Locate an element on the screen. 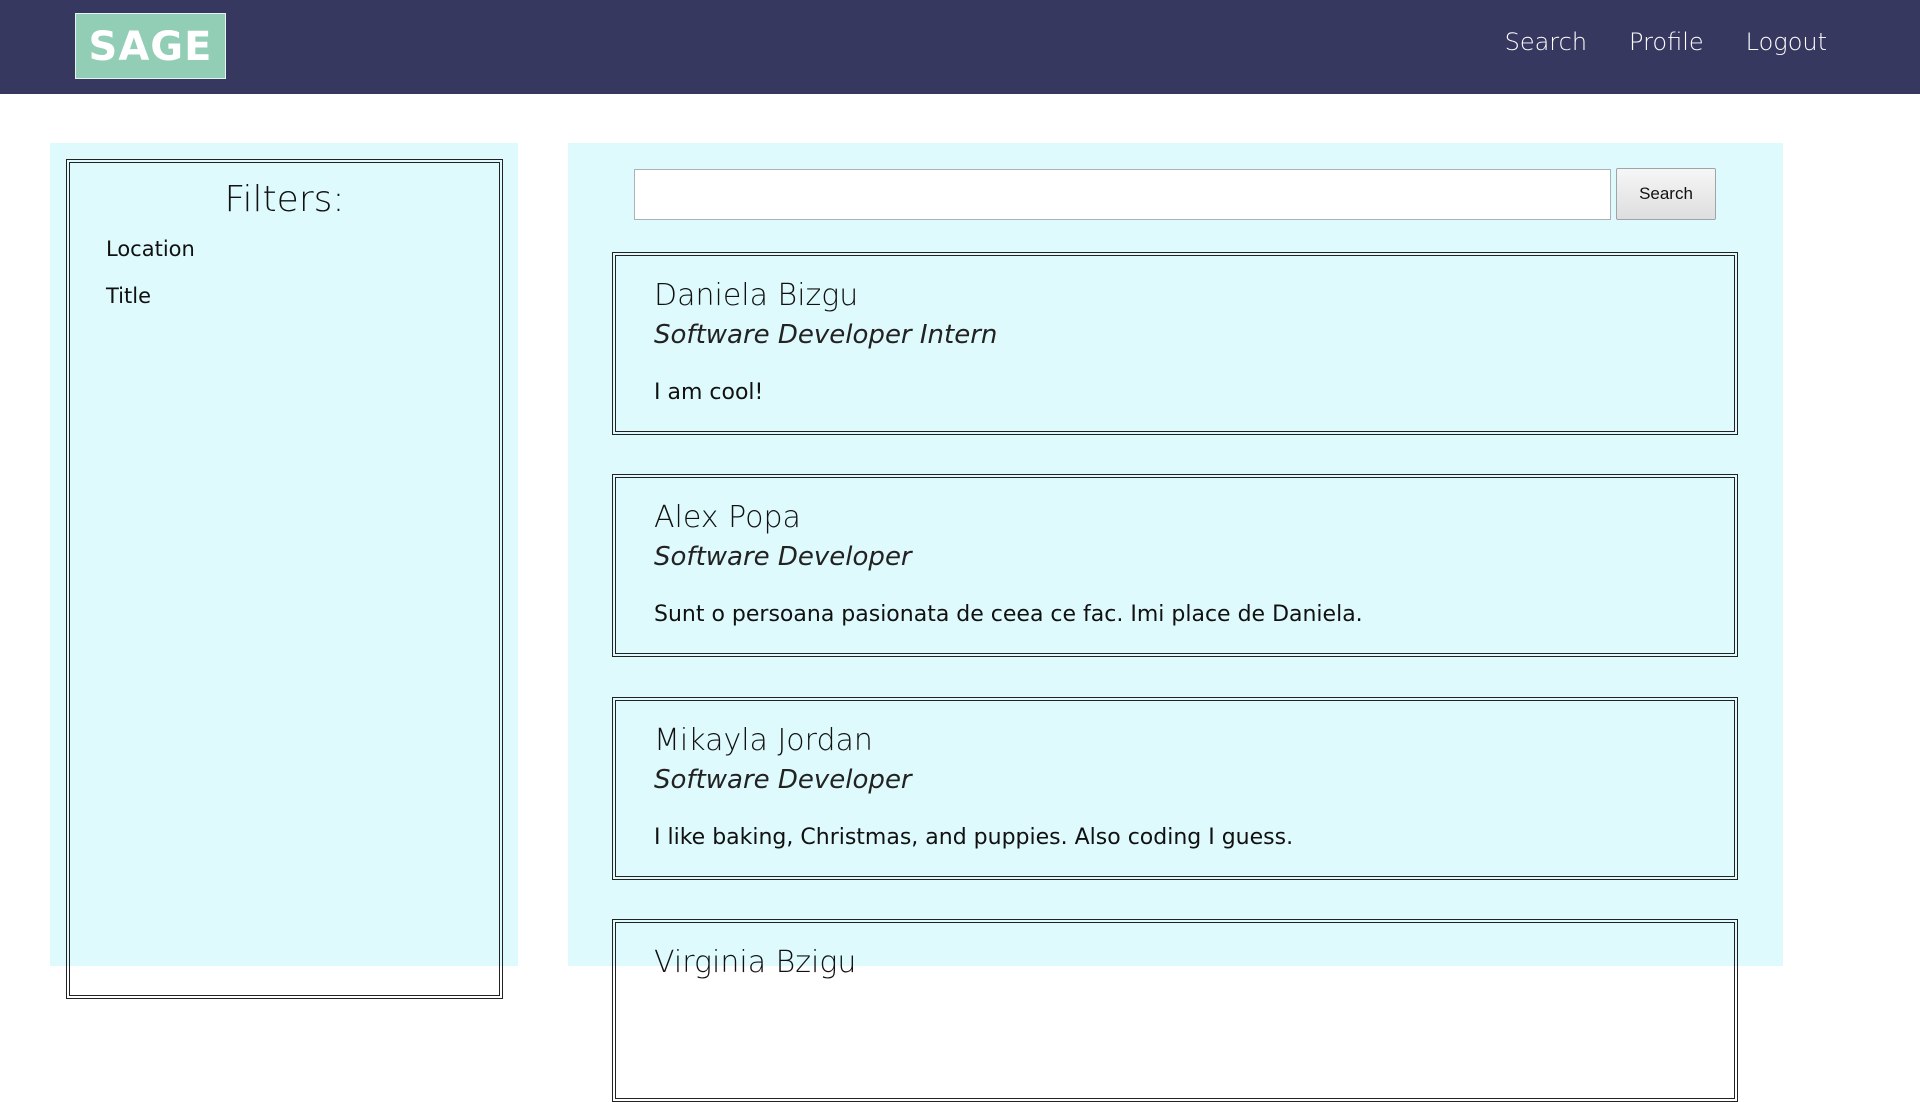 Image resolution: width=1920 pixels, height=1102 pixels. filter-location: Location is located at coordinates (150, 249).